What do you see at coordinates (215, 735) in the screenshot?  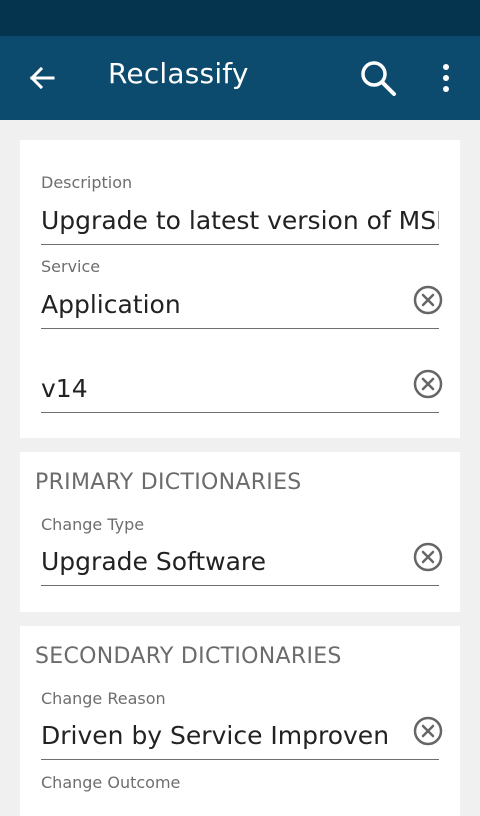 I see `change-reason-value: Driven by Service Improven` at bounding box center [215, 735].